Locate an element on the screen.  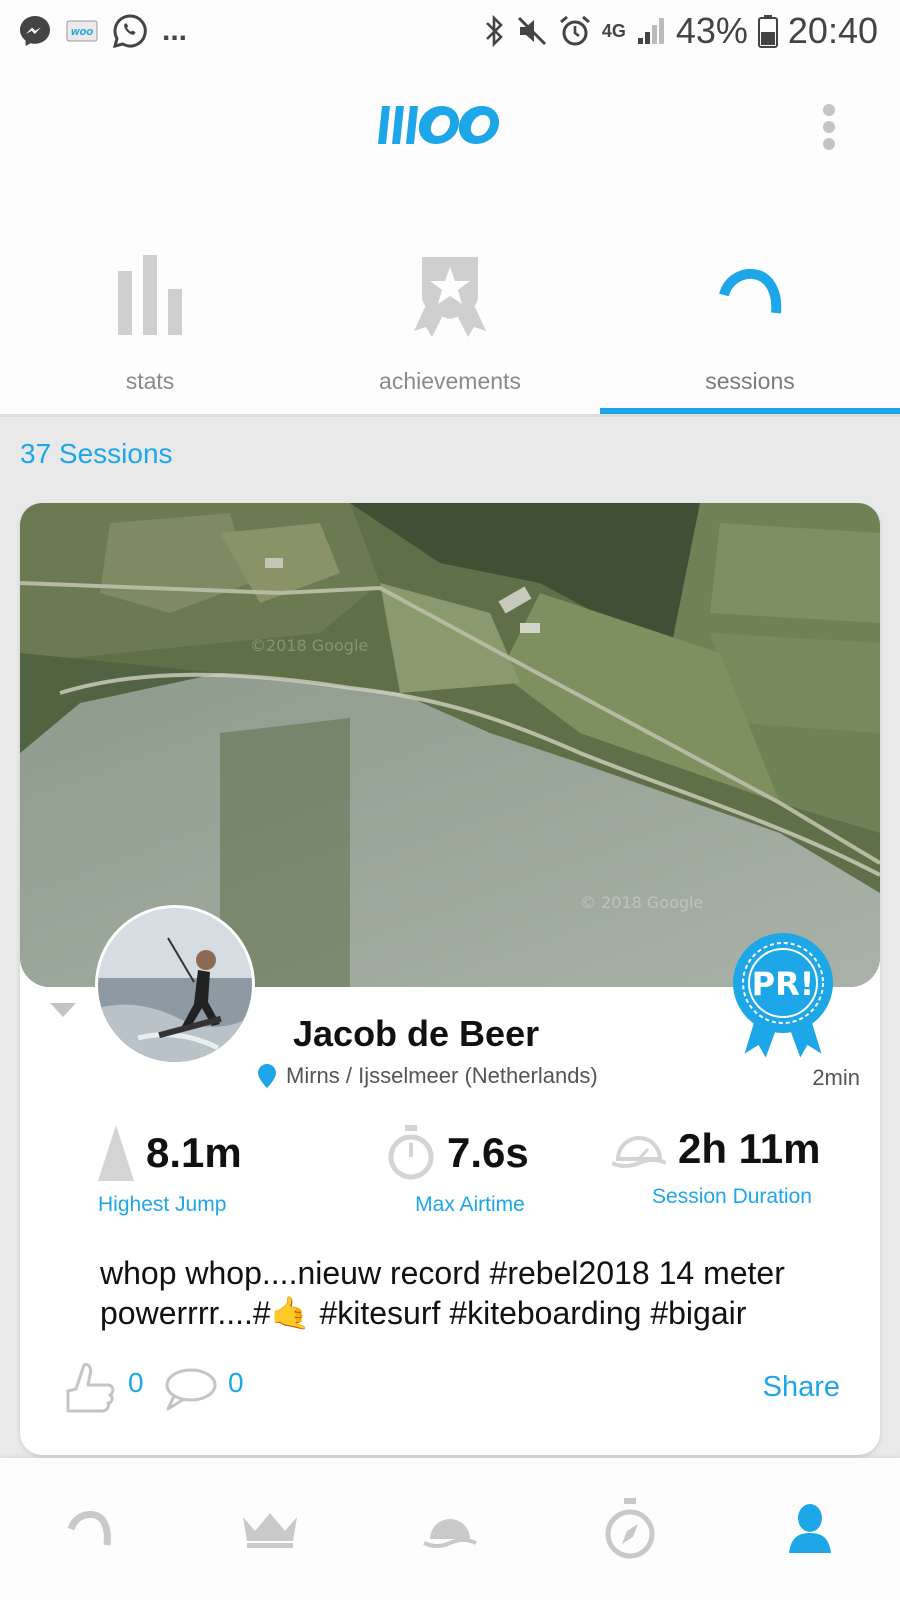
tab-achievements: achievements is located at coordinates (450, 308).